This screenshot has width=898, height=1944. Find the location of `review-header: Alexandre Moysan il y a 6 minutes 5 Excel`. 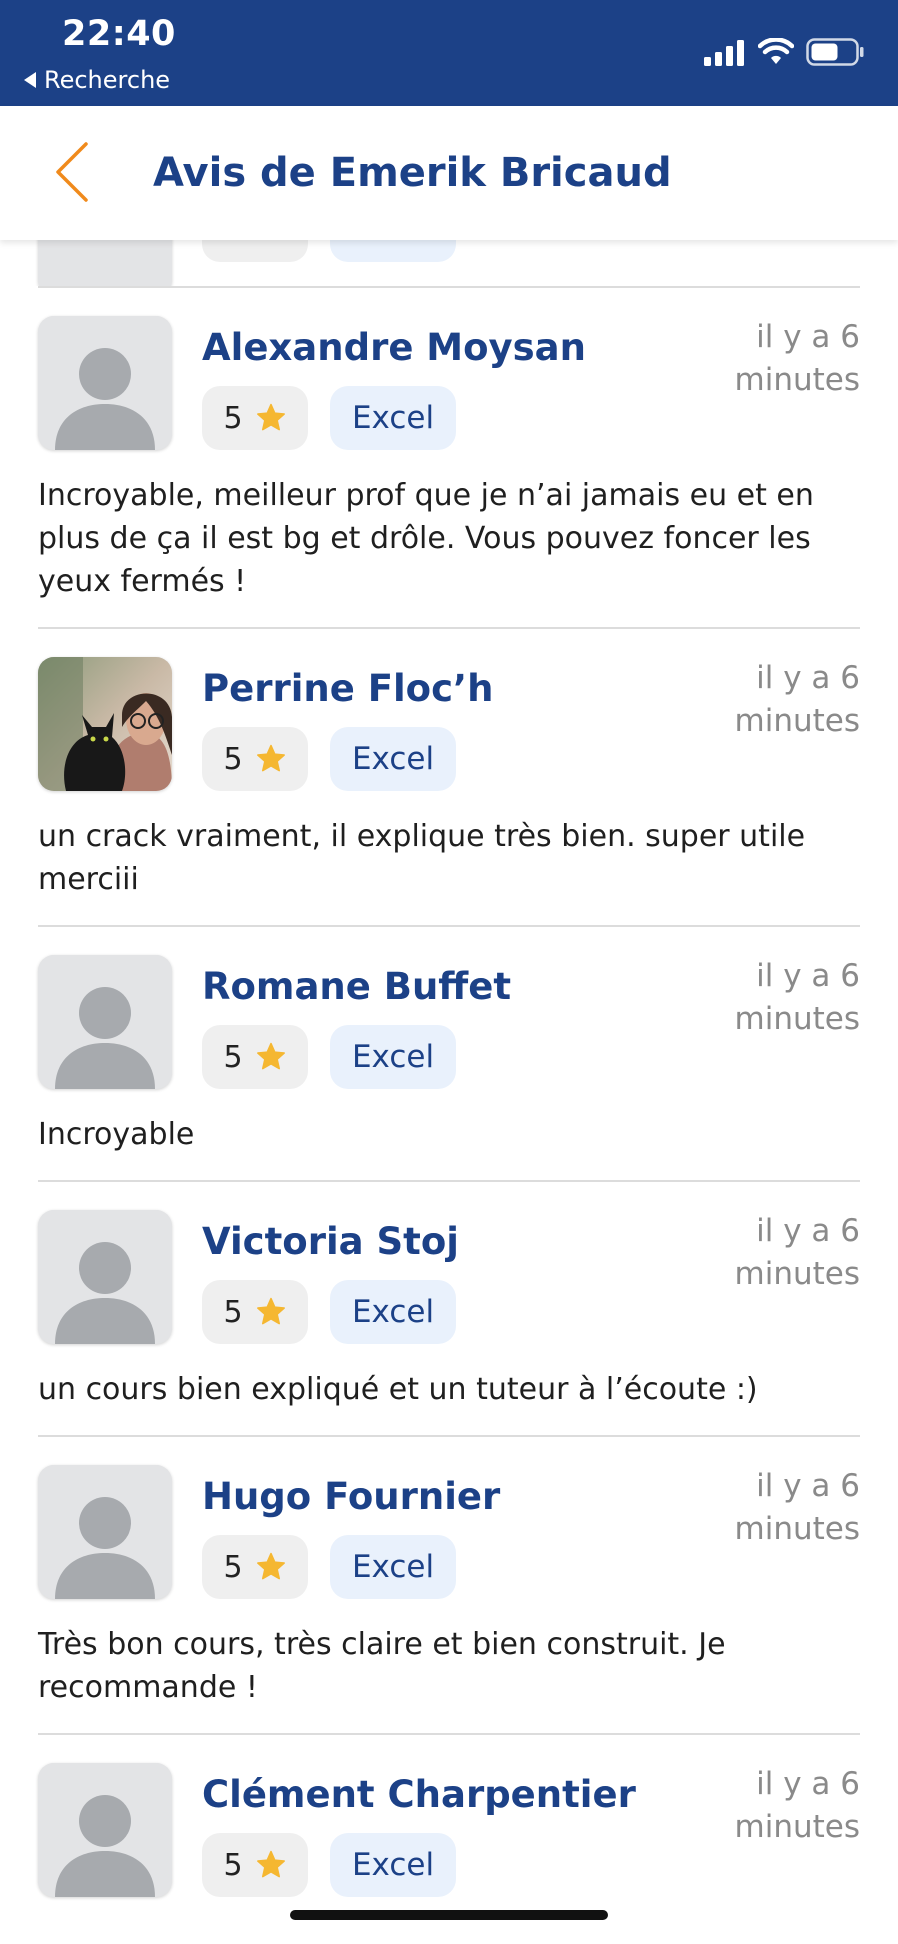

review-header: Alexandre Moysan il y a 6 minutes 5 Excel is located at coordinates (449, 372).